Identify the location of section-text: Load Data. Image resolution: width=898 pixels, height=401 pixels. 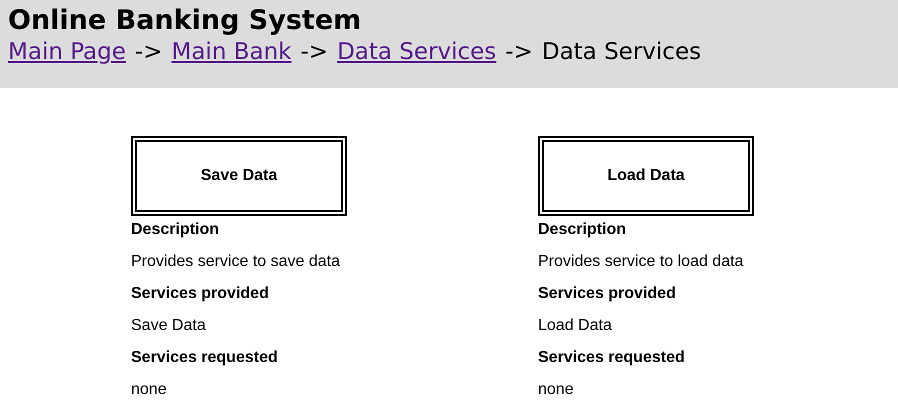
(575, 326).